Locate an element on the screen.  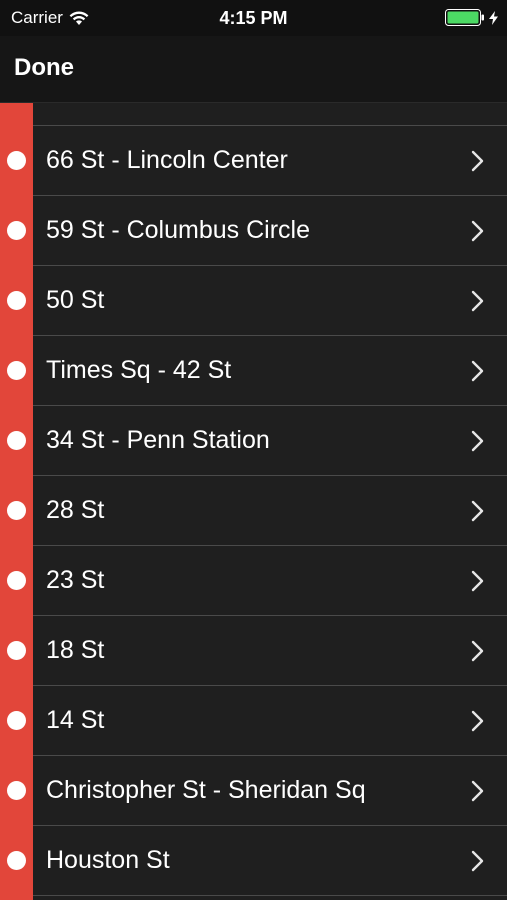
navigation-bar: Done is located at coordinates (253, 69).